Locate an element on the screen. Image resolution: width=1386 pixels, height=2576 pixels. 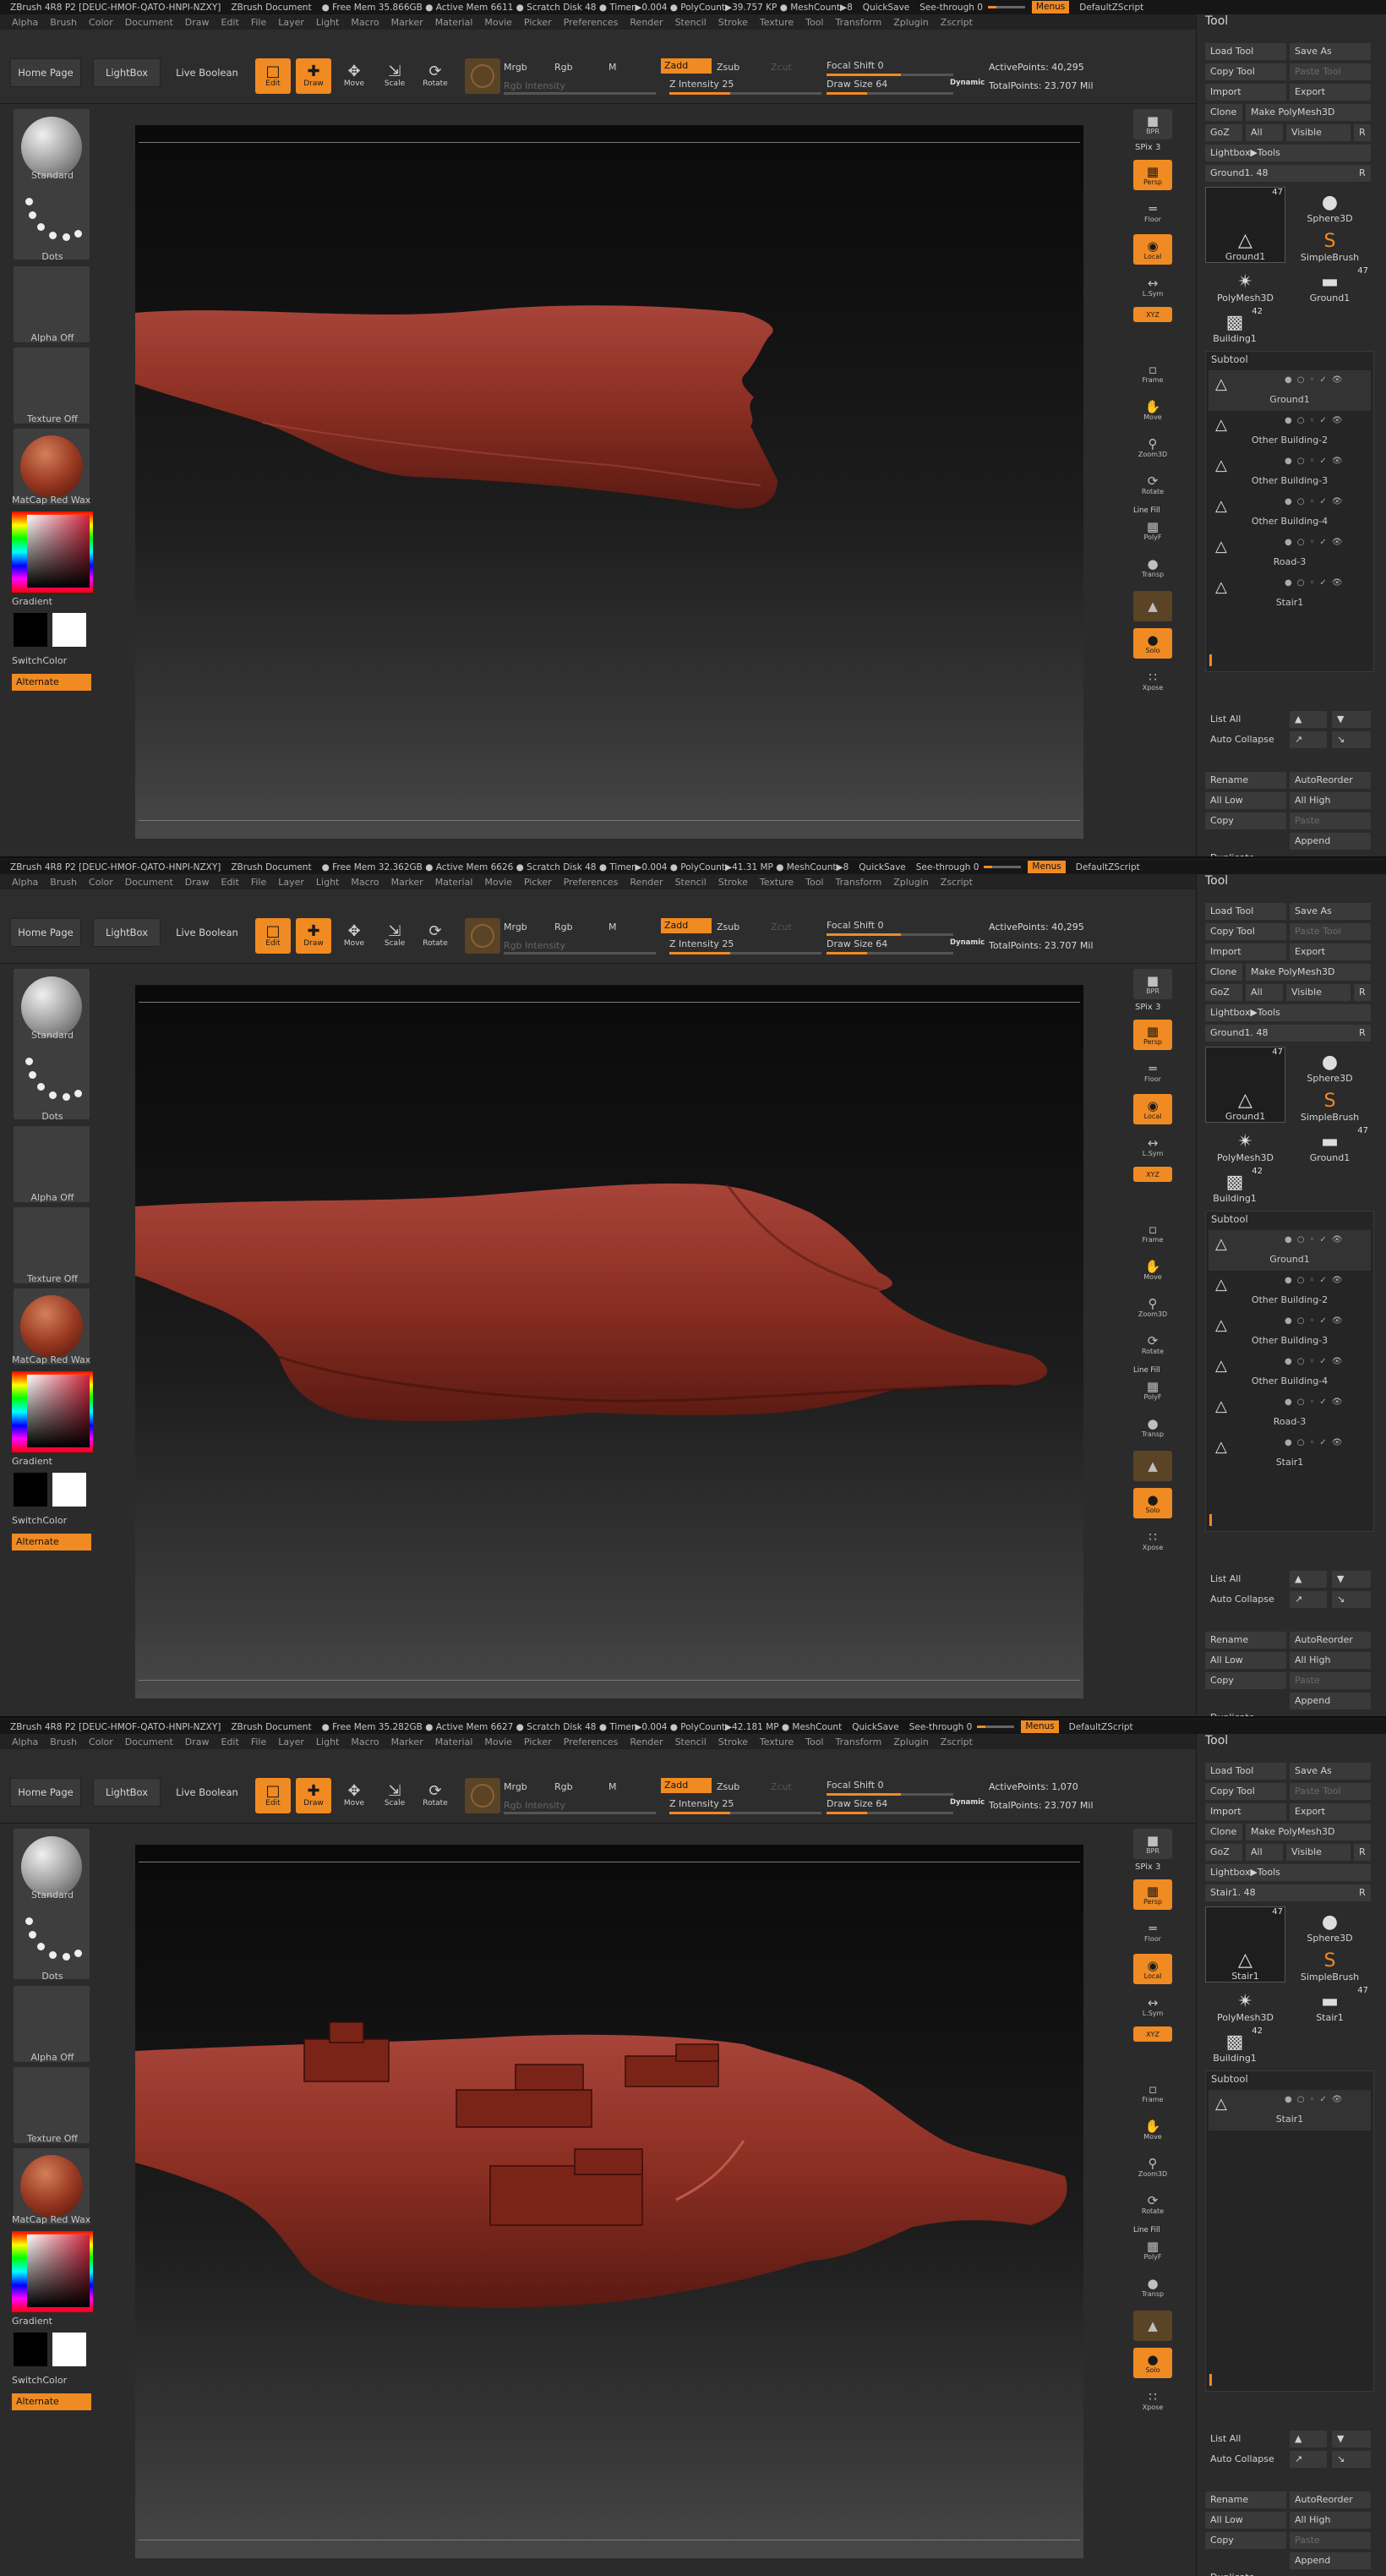
rotate-button: ⟳ Rotate is located at coordinates (435, 1795).